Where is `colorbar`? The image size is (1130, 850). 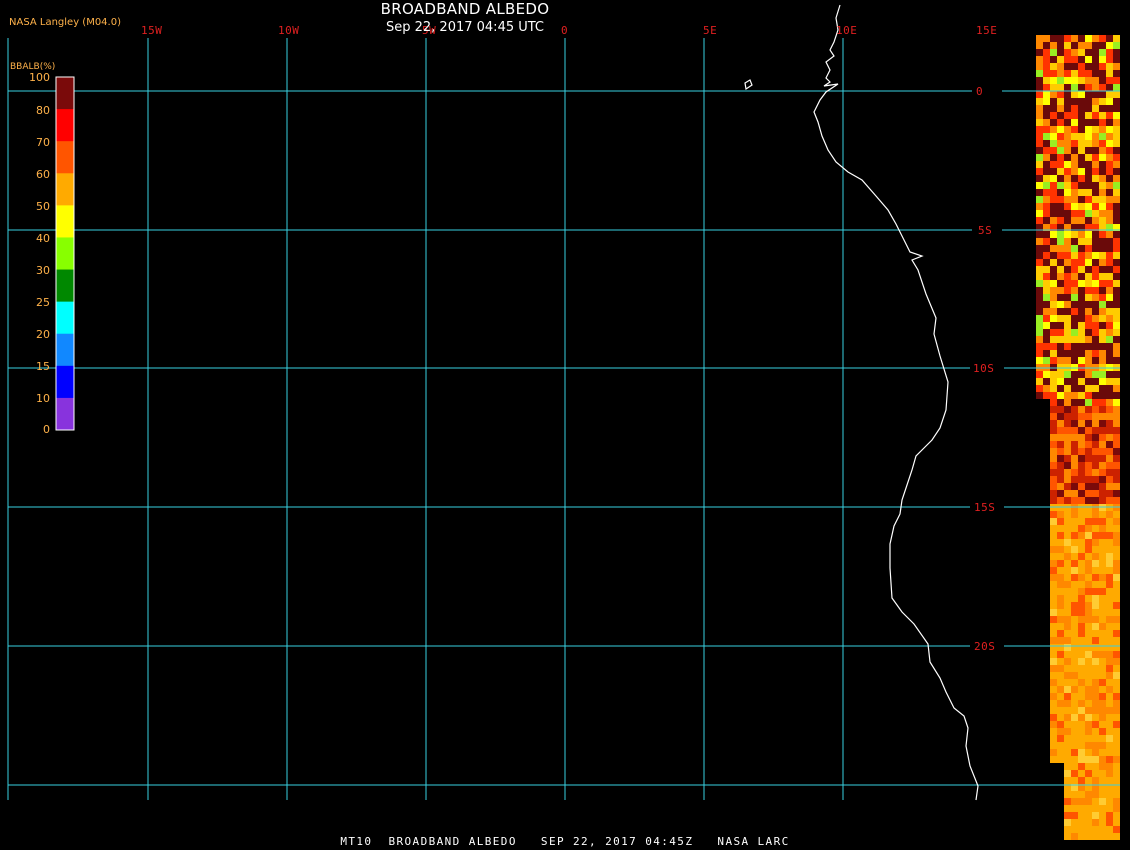 colorbar is located at coordinates (65, 254).